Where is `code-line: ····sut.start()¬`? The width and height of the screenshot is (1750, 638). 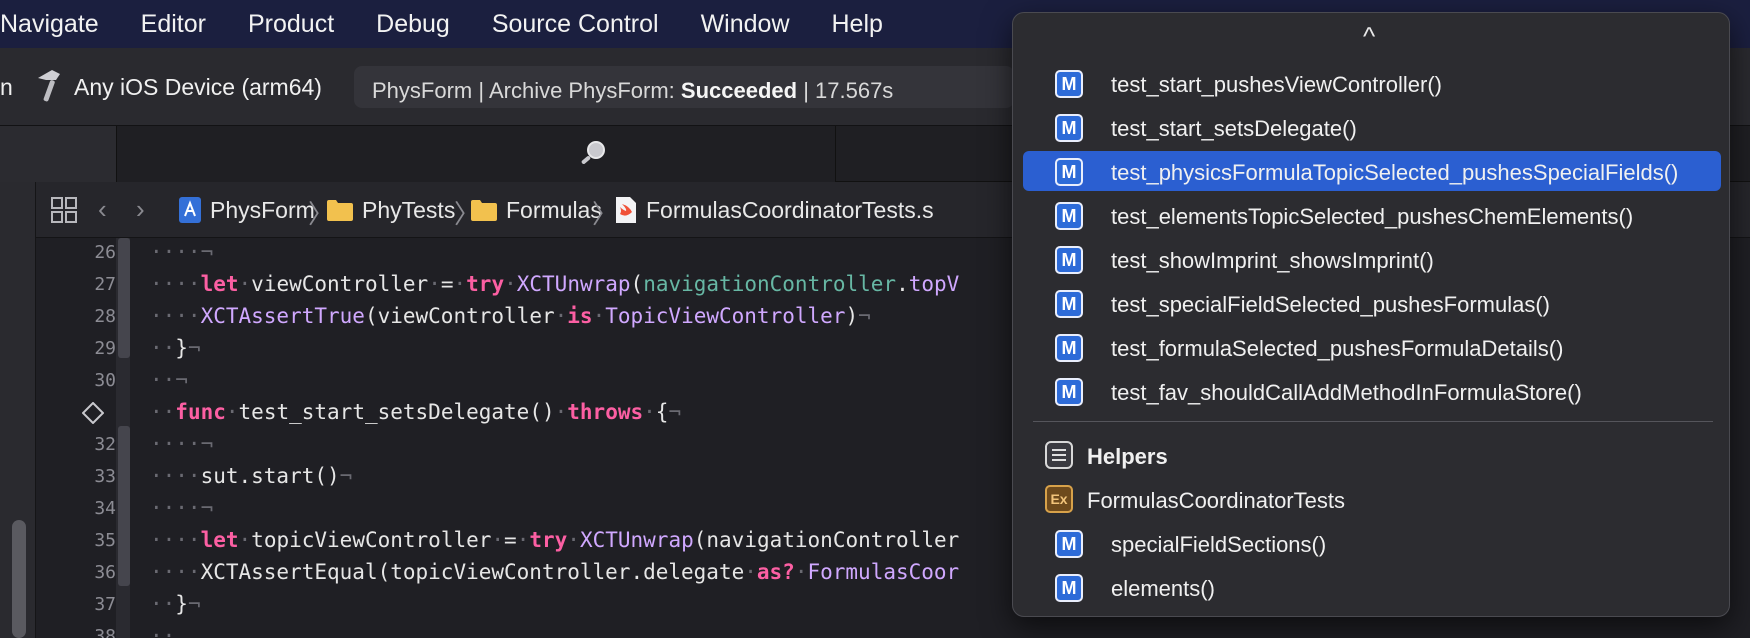 code-line: ····sut.start()¬ is located at coordinates (251, 476).